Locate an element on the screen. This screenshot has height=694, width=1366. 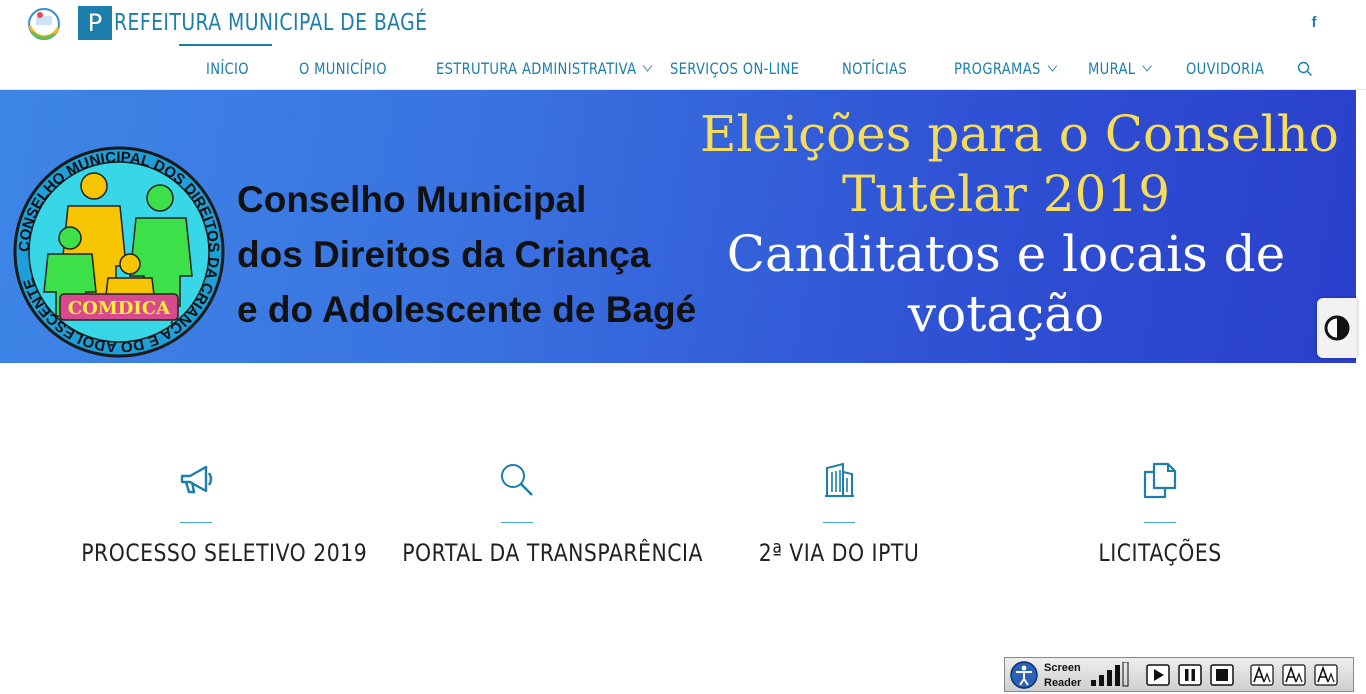
stop-icon is located at coordinates (1222, 675).